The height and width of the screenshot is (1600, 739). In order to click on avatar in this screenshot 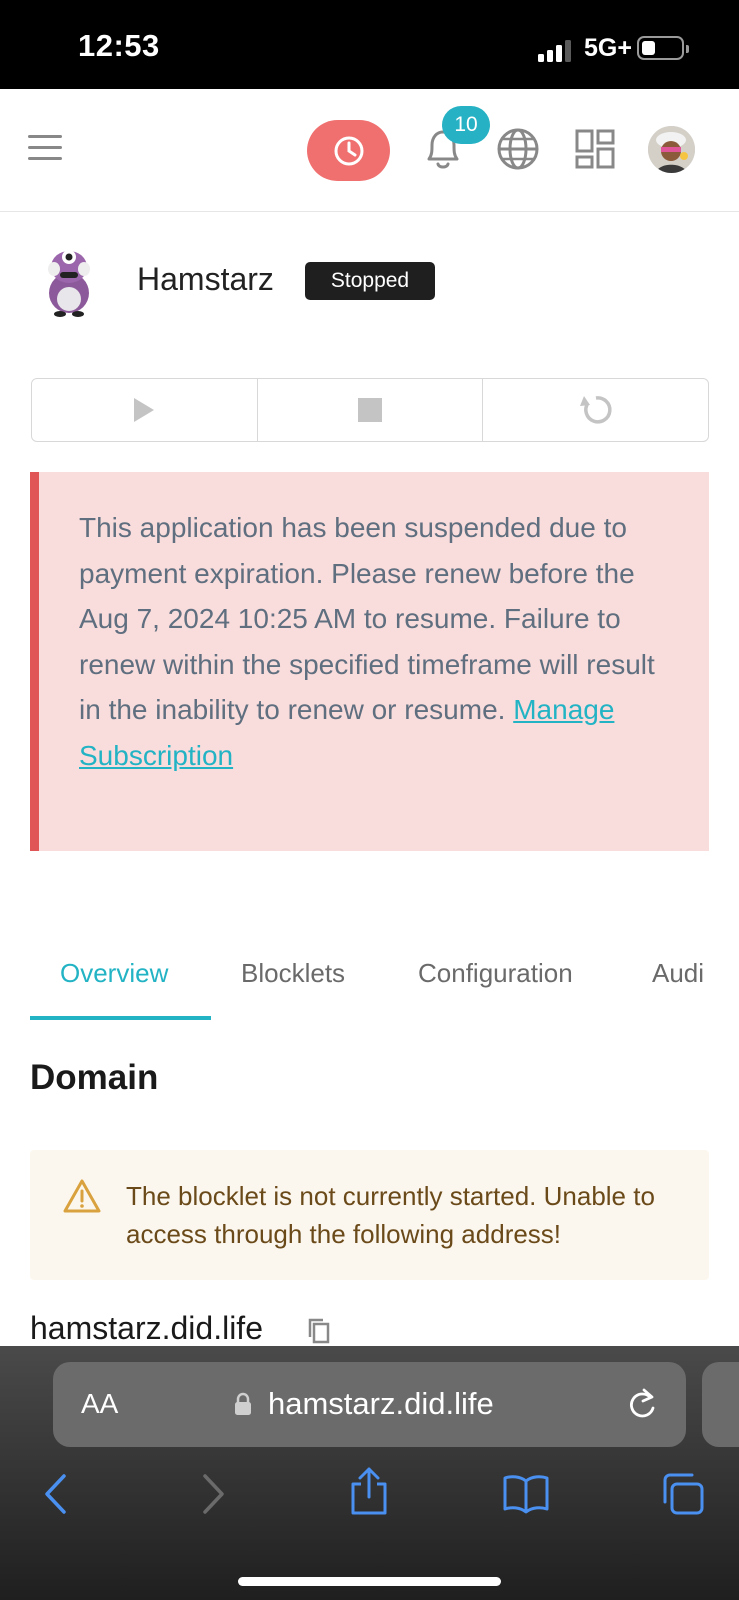, I will do `click(671, 149)`.